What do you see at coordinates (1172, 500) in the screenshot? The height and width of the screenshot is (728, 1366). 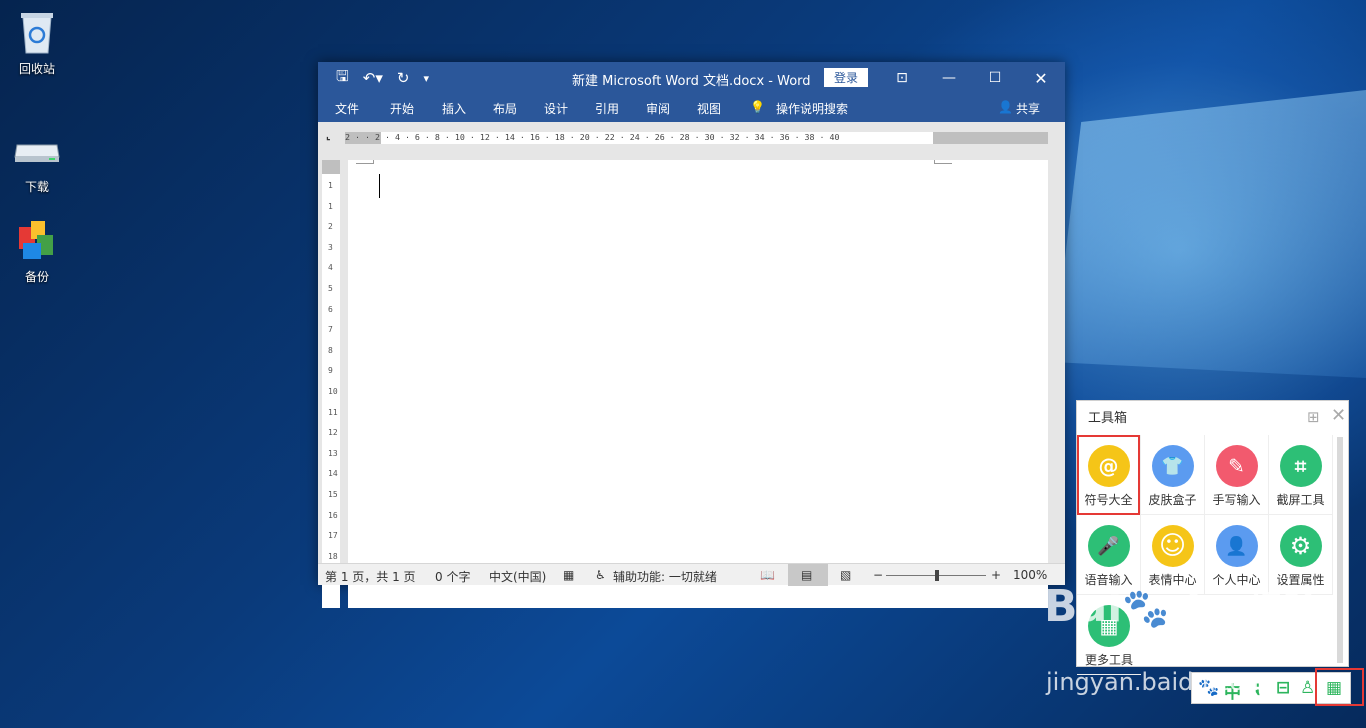 I see `tool-label: 皮肤盒子` at bounding box center [1172, 500].